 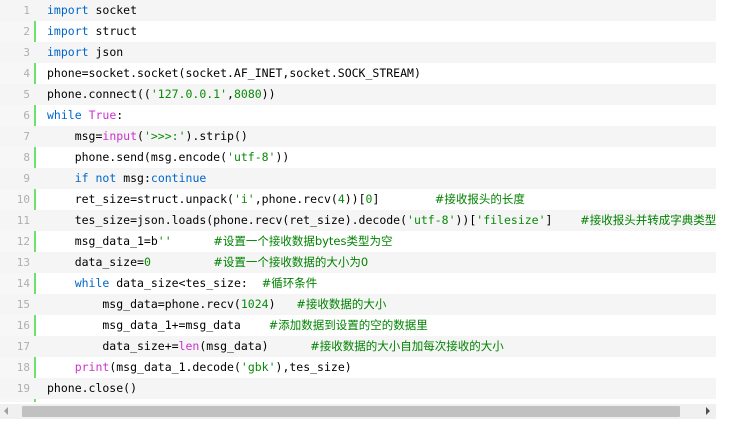 I want to click on code-token: :, so click(x=120, y=115).